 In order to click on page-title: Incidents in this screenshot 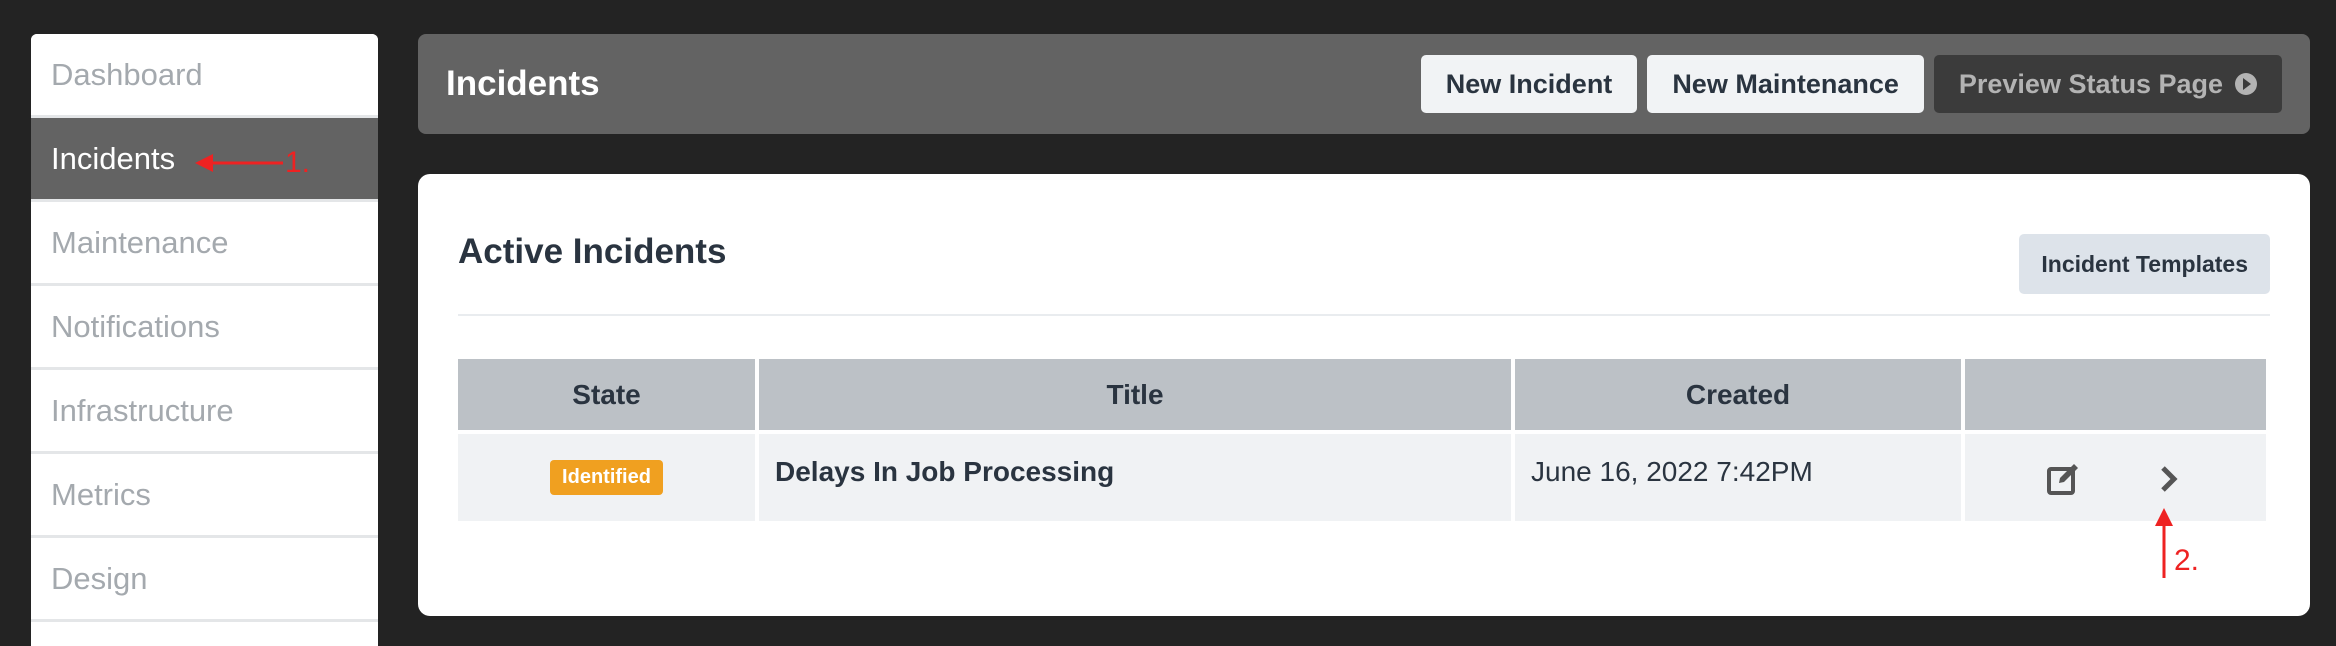, I will do `click(523, 83)`.